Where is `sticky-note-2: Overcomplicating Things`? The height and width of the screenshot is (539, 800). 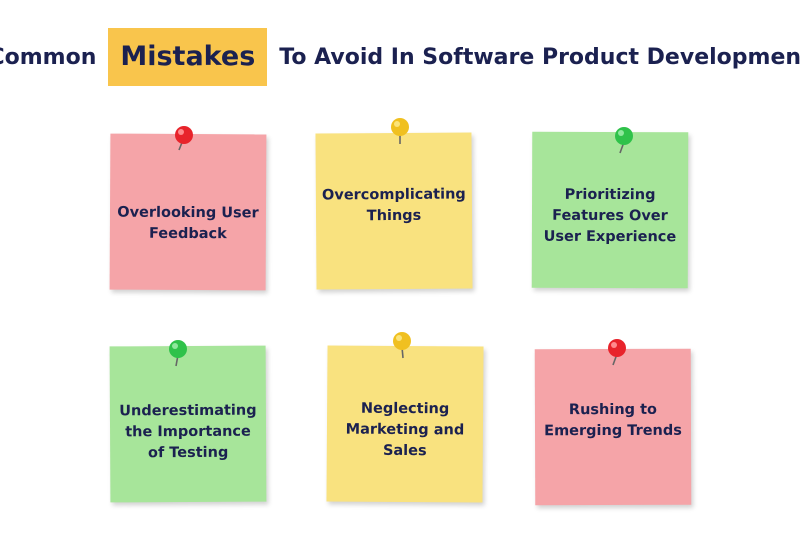 sticky-note-2: Overcomplicating Things is located at coordinates (394, 211).